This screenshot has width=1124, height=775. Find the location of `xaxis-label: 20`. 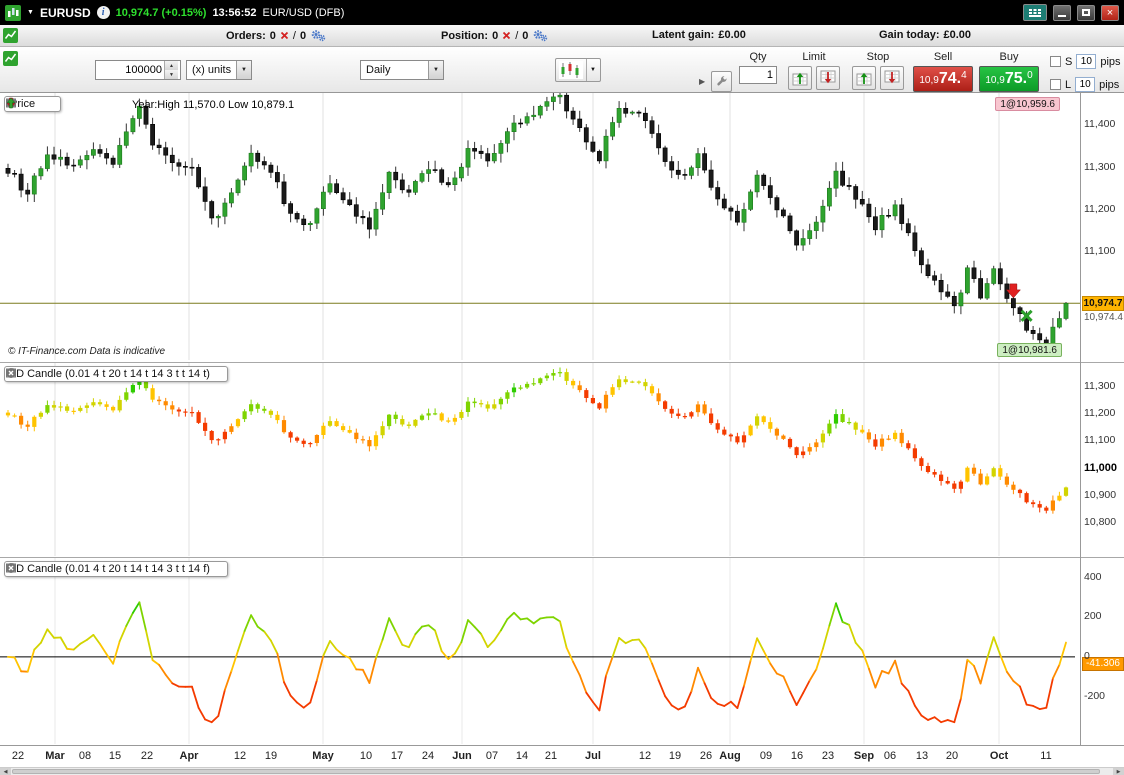

xaxis-label: 20 is located at coordinates (952, 756).